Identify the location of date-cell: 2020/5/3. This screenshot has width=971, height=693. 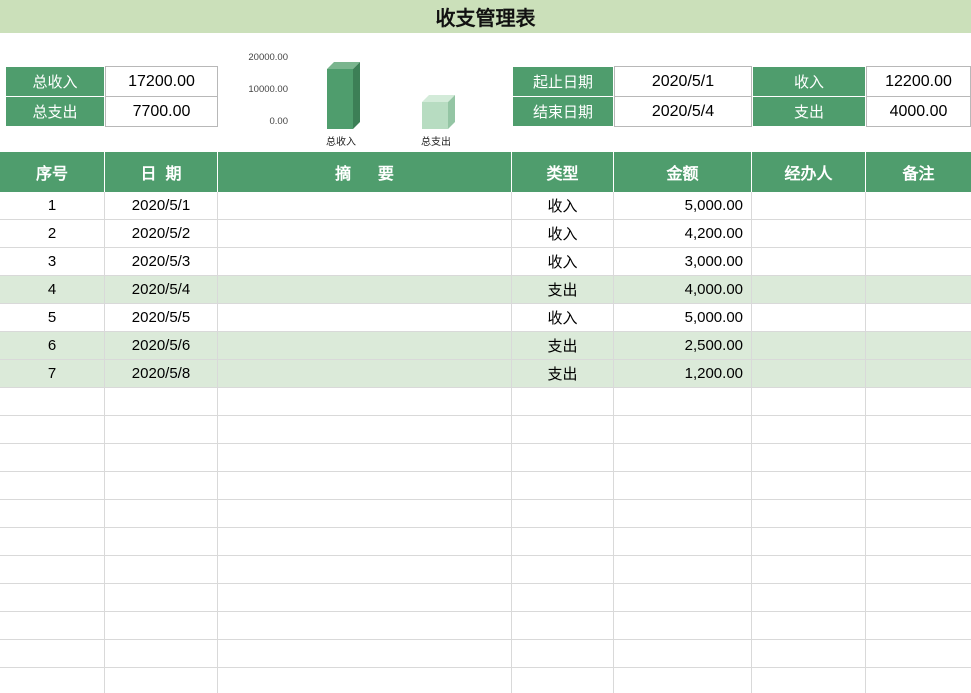
(161, 262).